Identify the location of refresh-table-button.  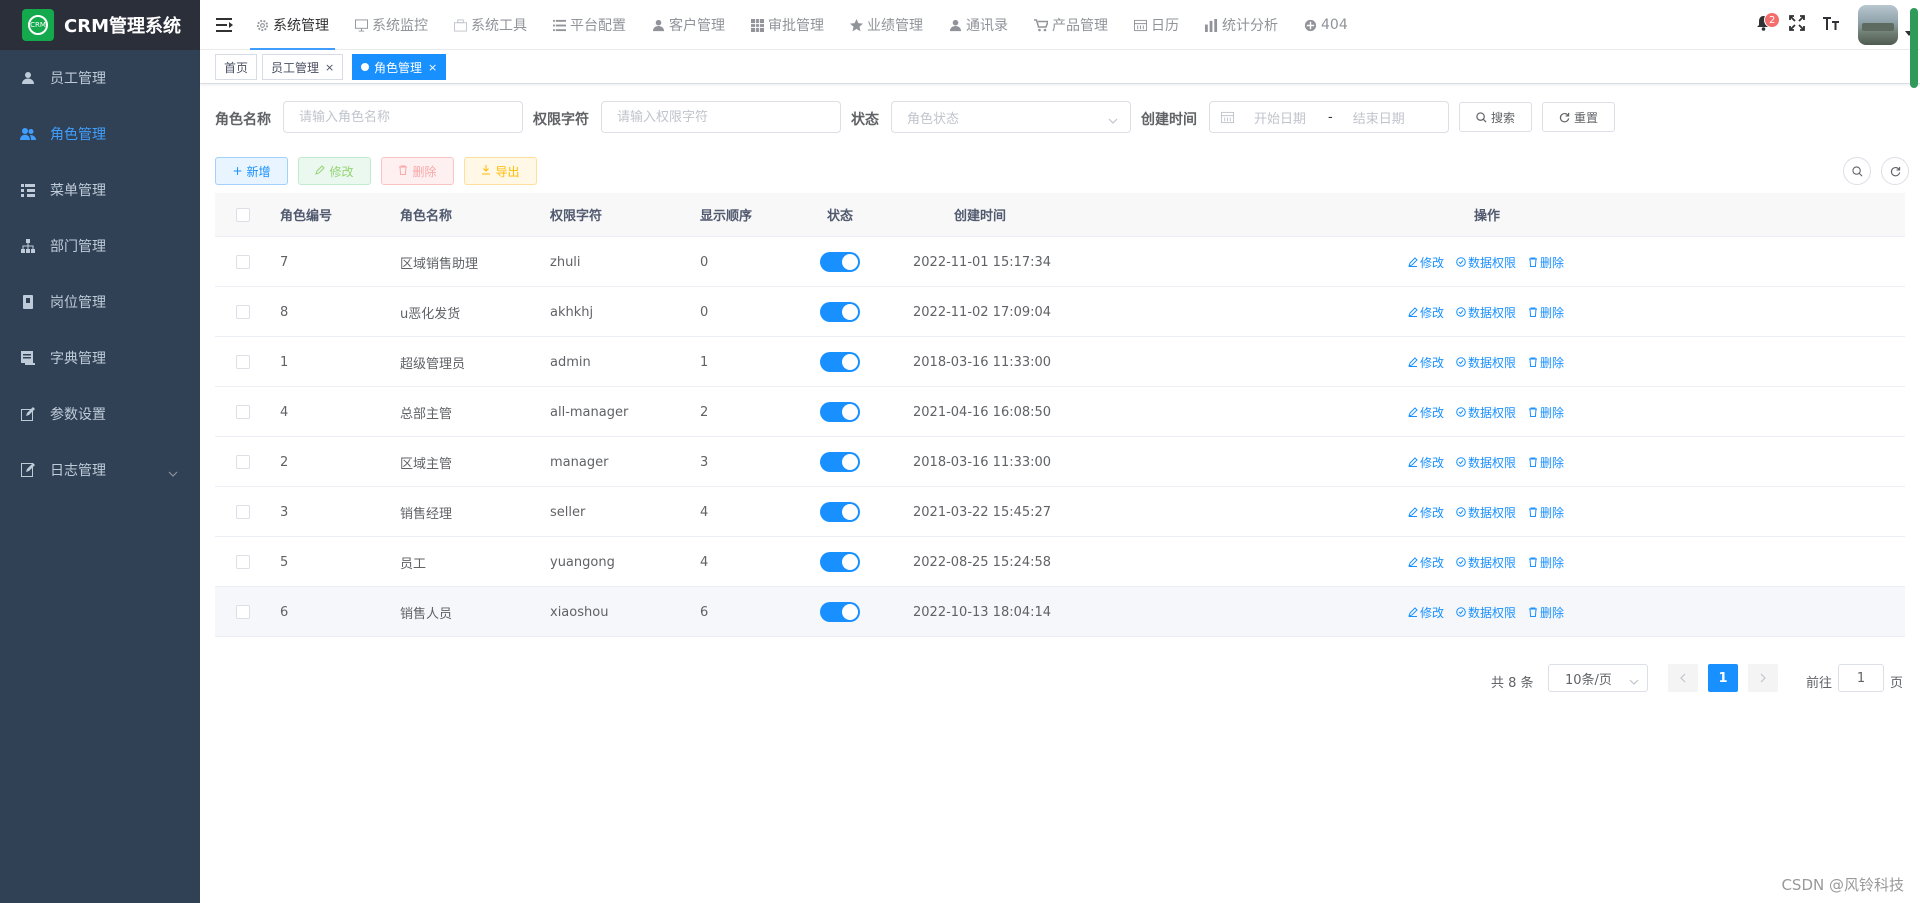
(1895, 171).